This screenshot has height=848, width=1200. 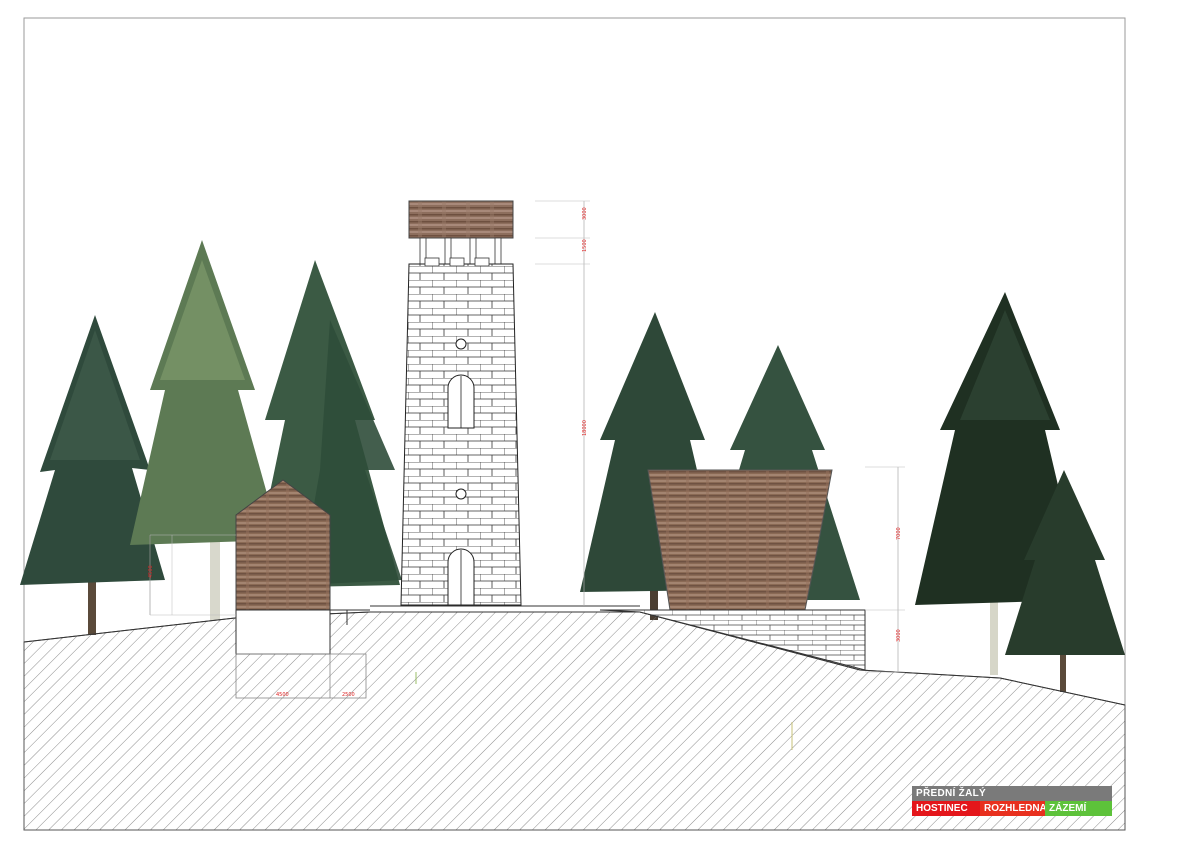 I want to click on legend-item-rozhledna: ROZHLEDNA, so click(x=1013, y=808).